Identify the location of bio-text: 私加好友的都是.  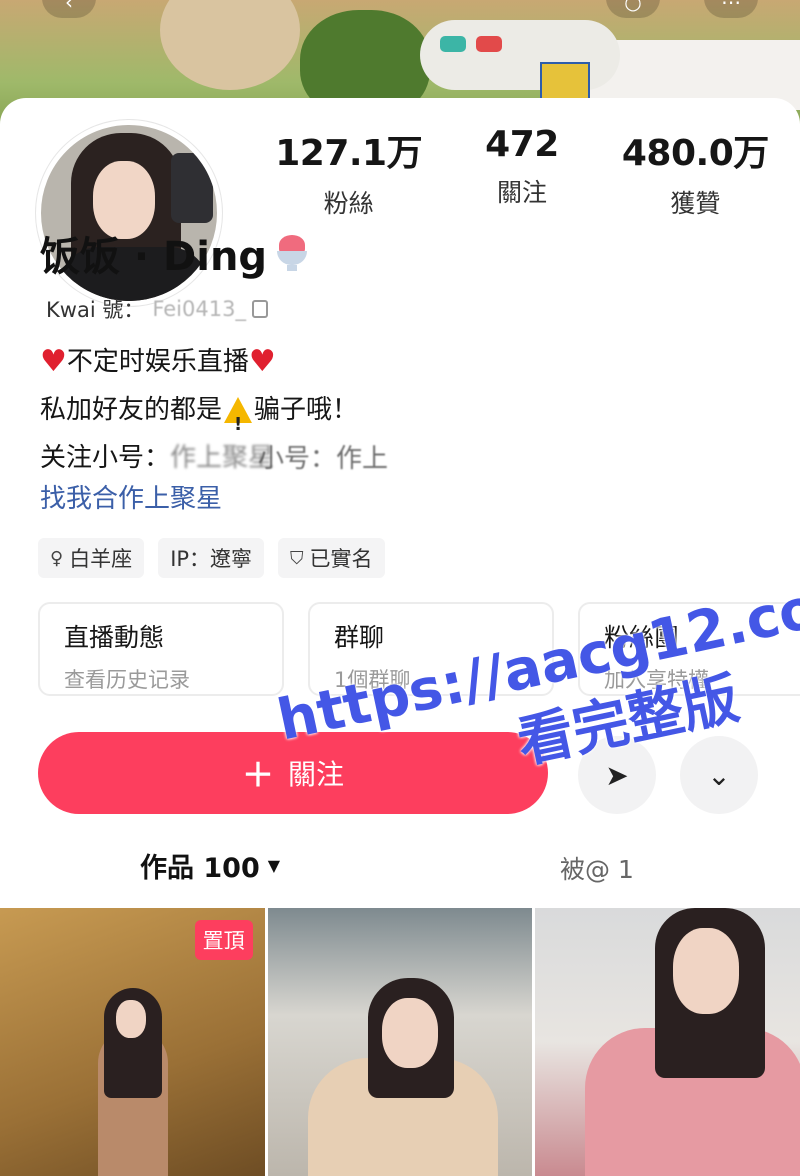
(131, 410).